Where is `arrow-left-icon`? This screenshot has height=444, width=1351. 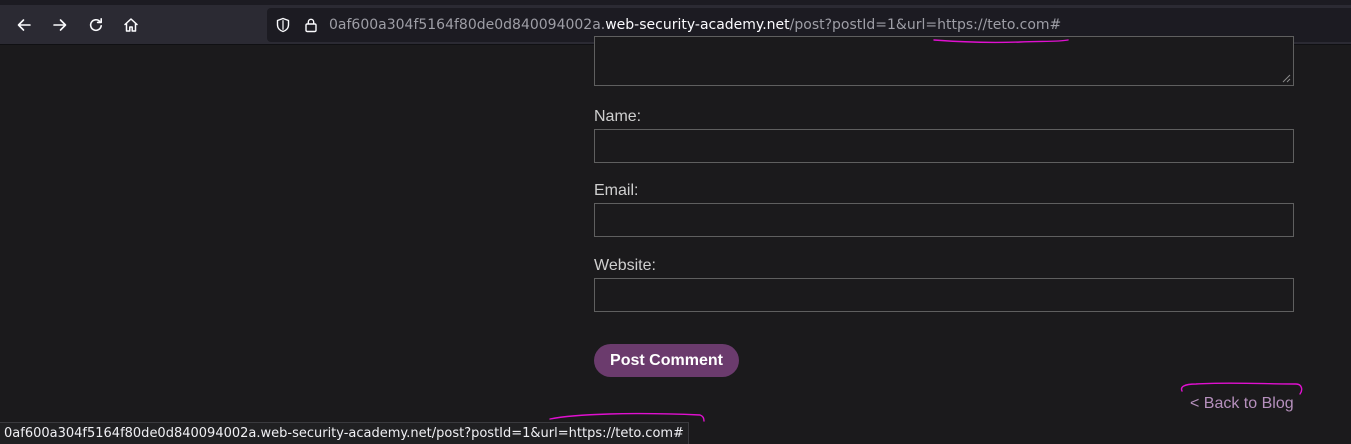
arrow-left-icon is located at coordinates (24, 25).